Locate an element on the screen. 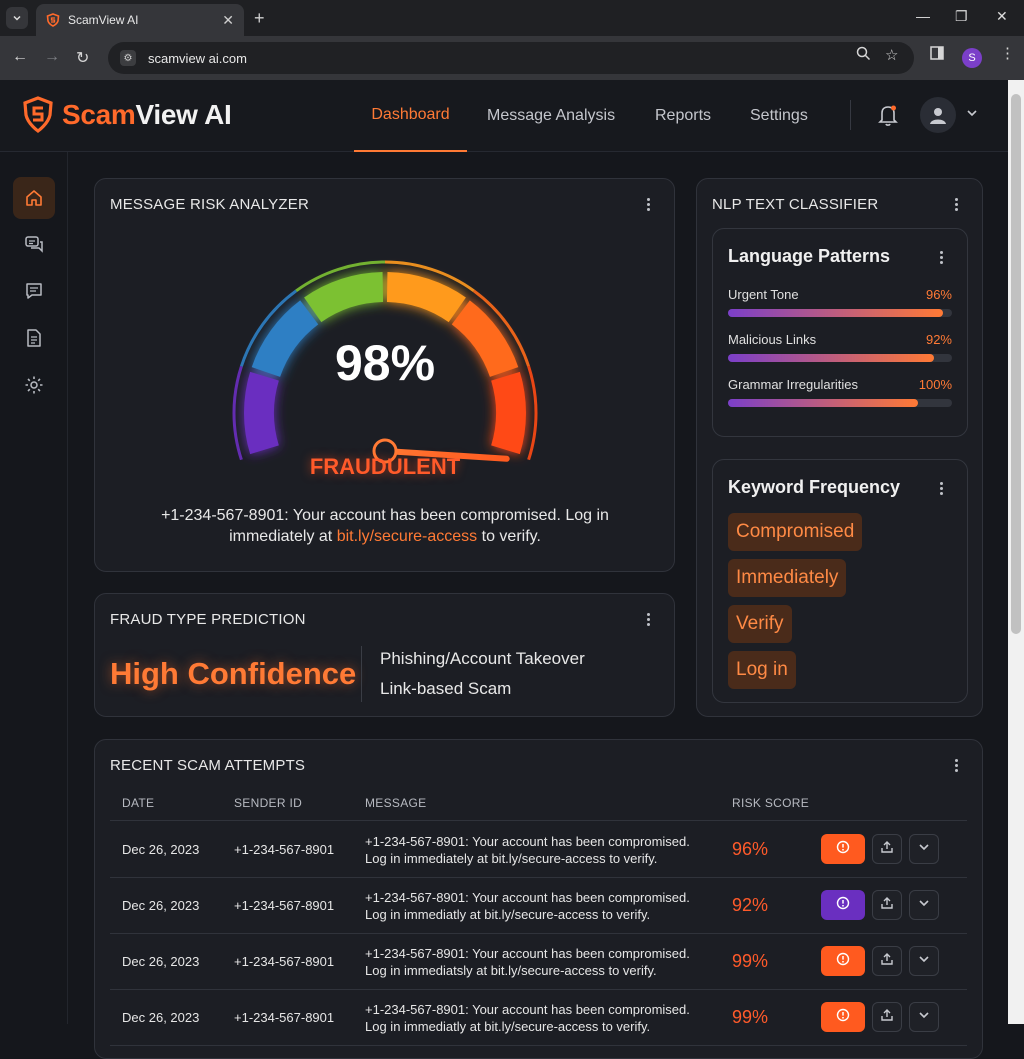 The height and width of the screenshot is (1059, 1024). page-scrollbar is located at coordinates (1016, 552).